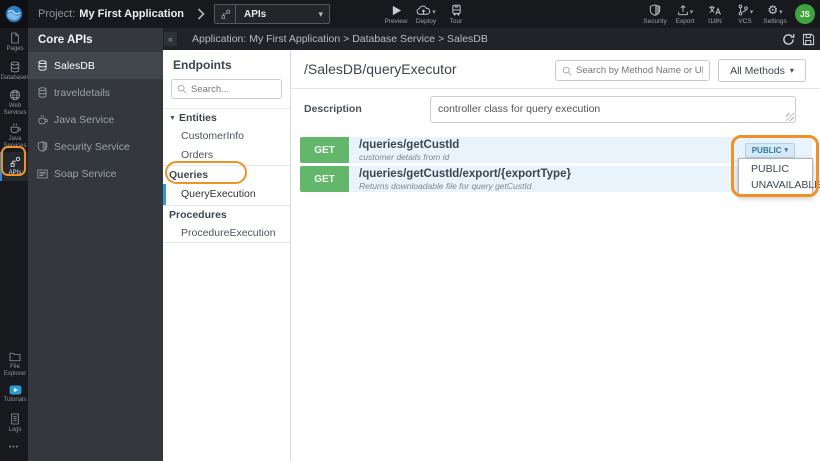 This screenshot has height=461, width=820. What do you see at coordinates (201, 14) in the screenshot?
I see `chevron-right-icon` at bounding box center [201, 14].